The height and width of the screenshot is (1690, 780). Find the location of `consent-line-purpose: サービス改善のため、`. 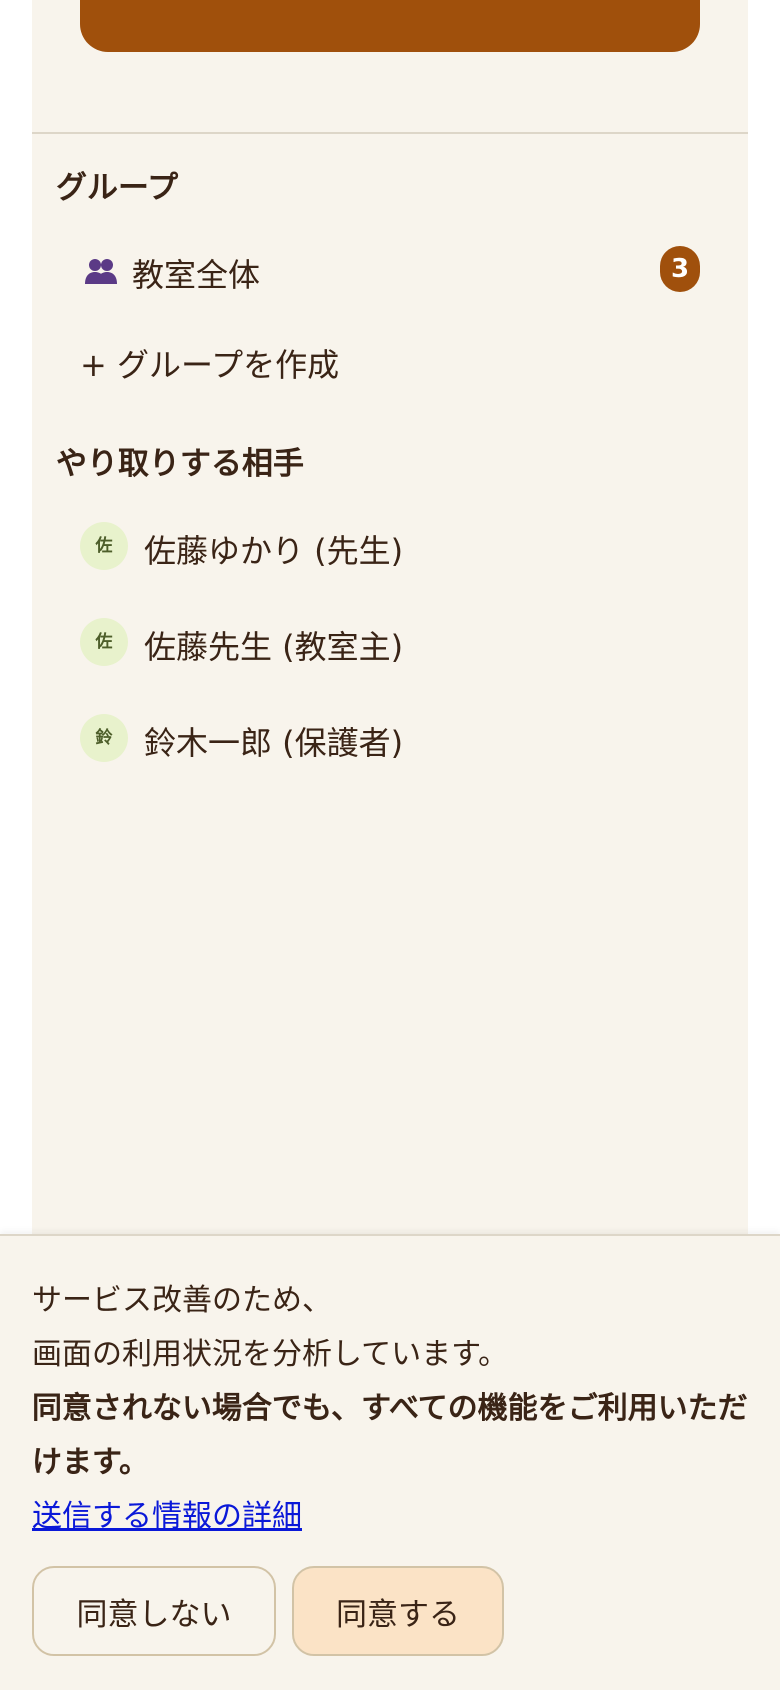

consent-line-purpose: サービス改善のため、 is located at coordinates (182, 1300).